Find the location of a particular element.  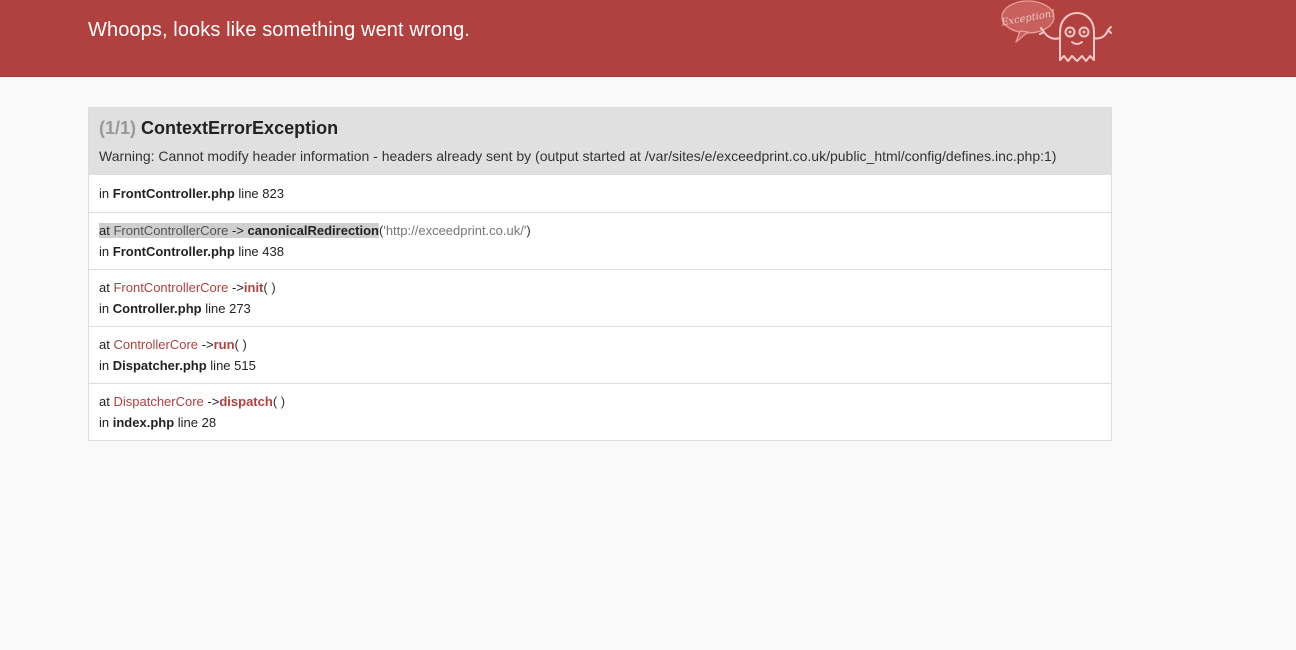

trace-item: in FrontController.php line 823 is located at coordinates (600, 193).